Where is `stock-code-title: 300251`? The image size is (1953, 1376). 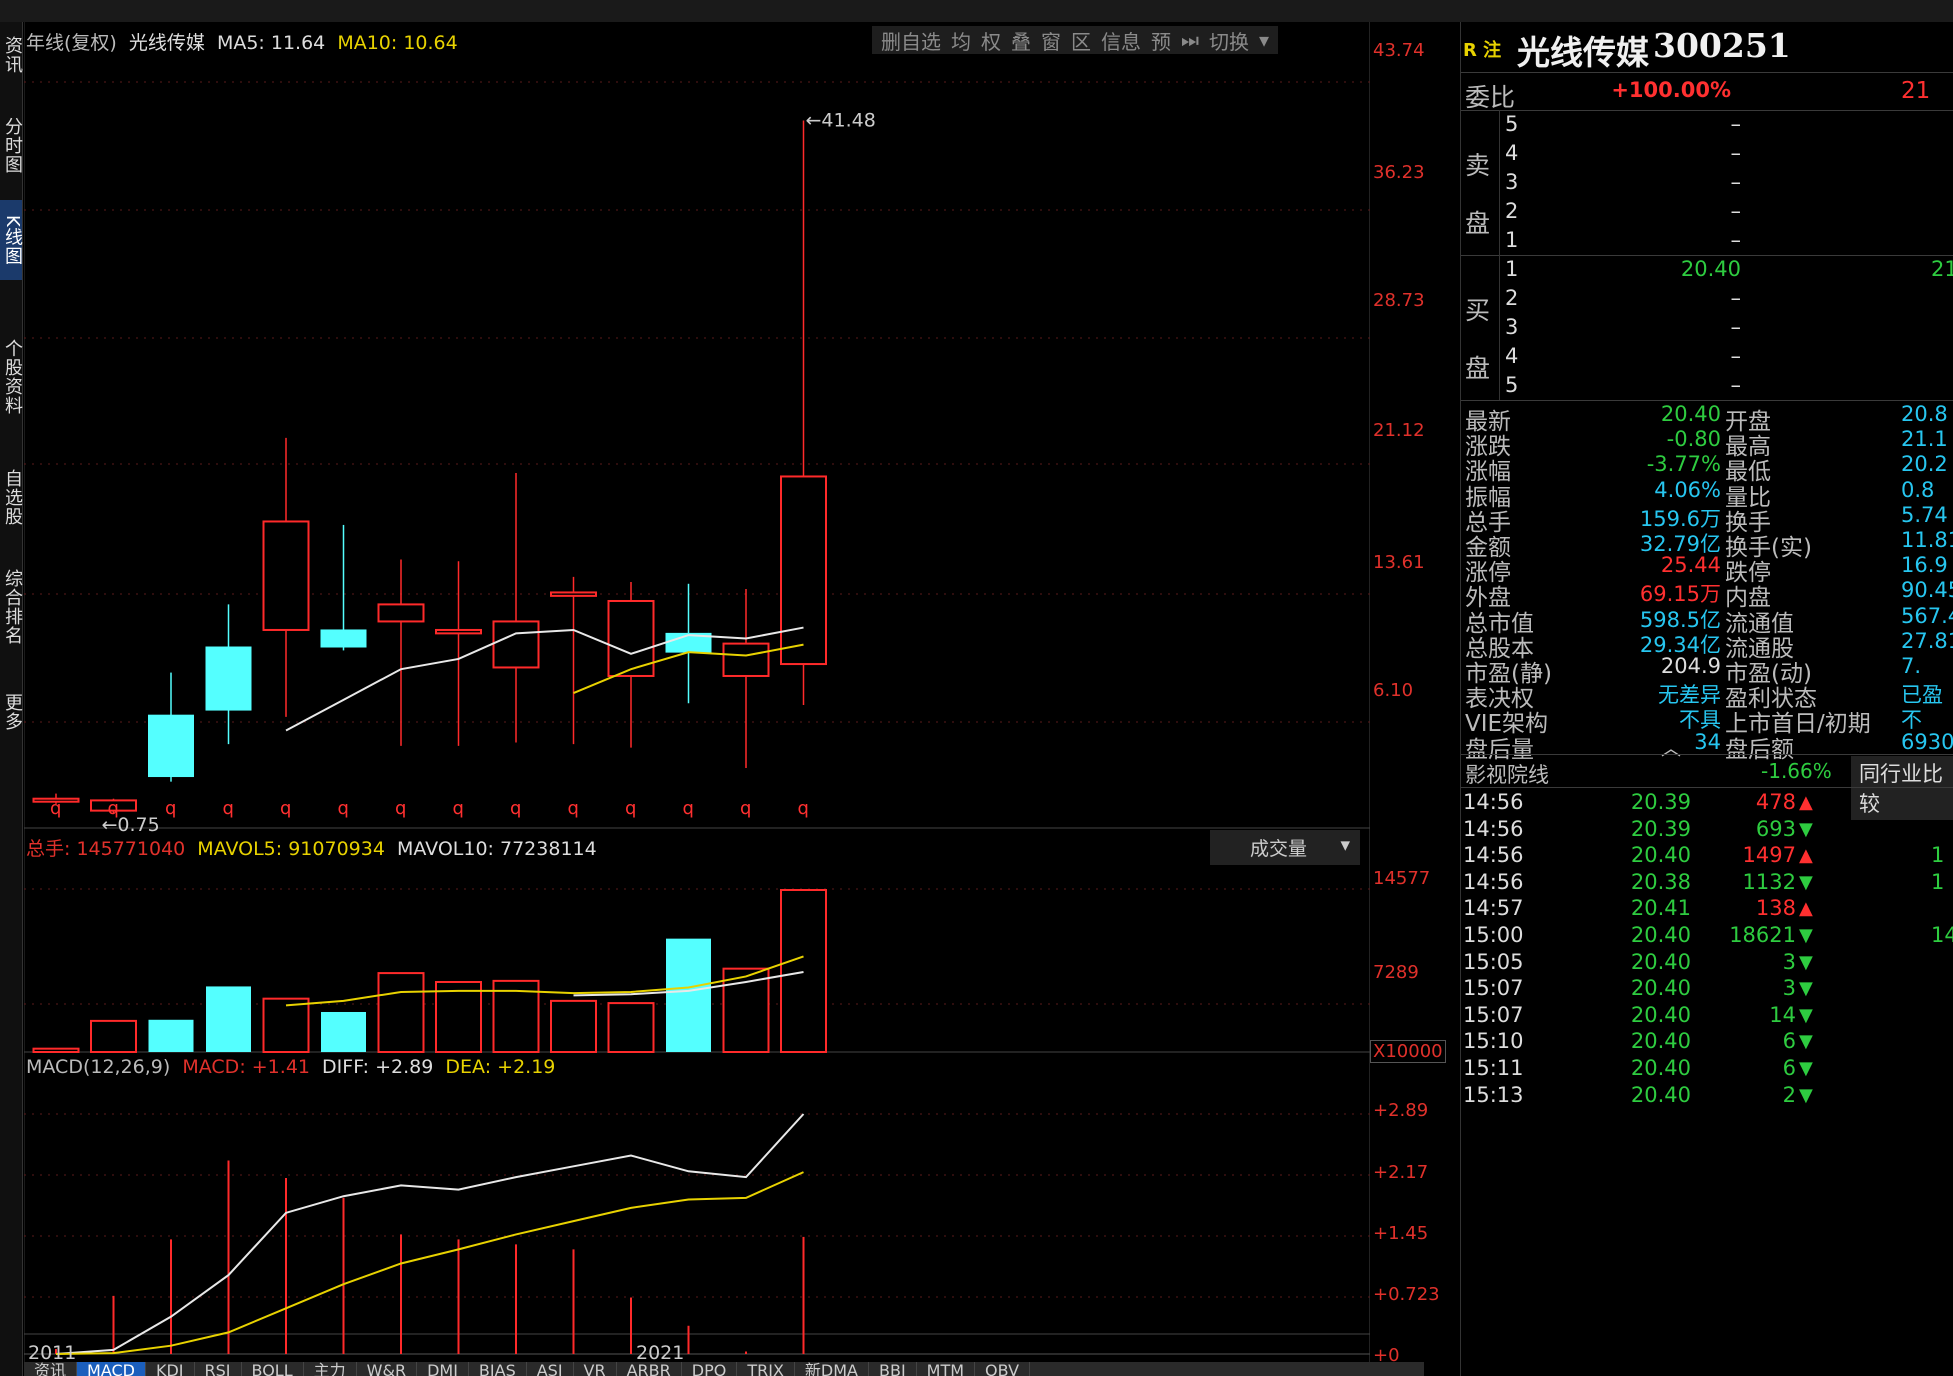 stock-code-title: 300251 is located at coordinates (1722, 45).